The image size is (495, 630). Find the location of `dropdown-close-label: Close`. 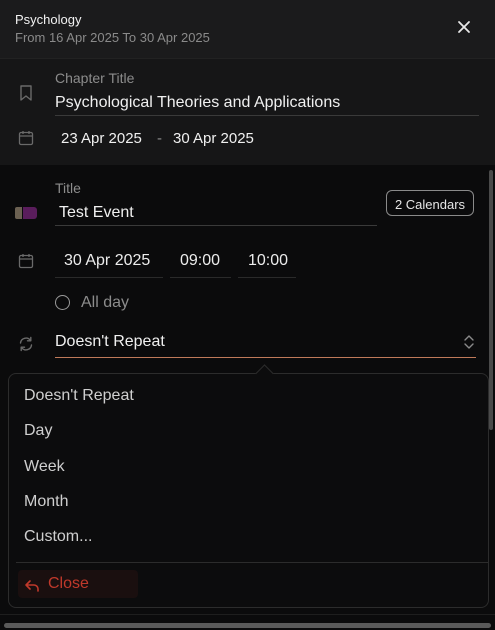

dropdown-close-label: Close is located at coordinates (68, 584).